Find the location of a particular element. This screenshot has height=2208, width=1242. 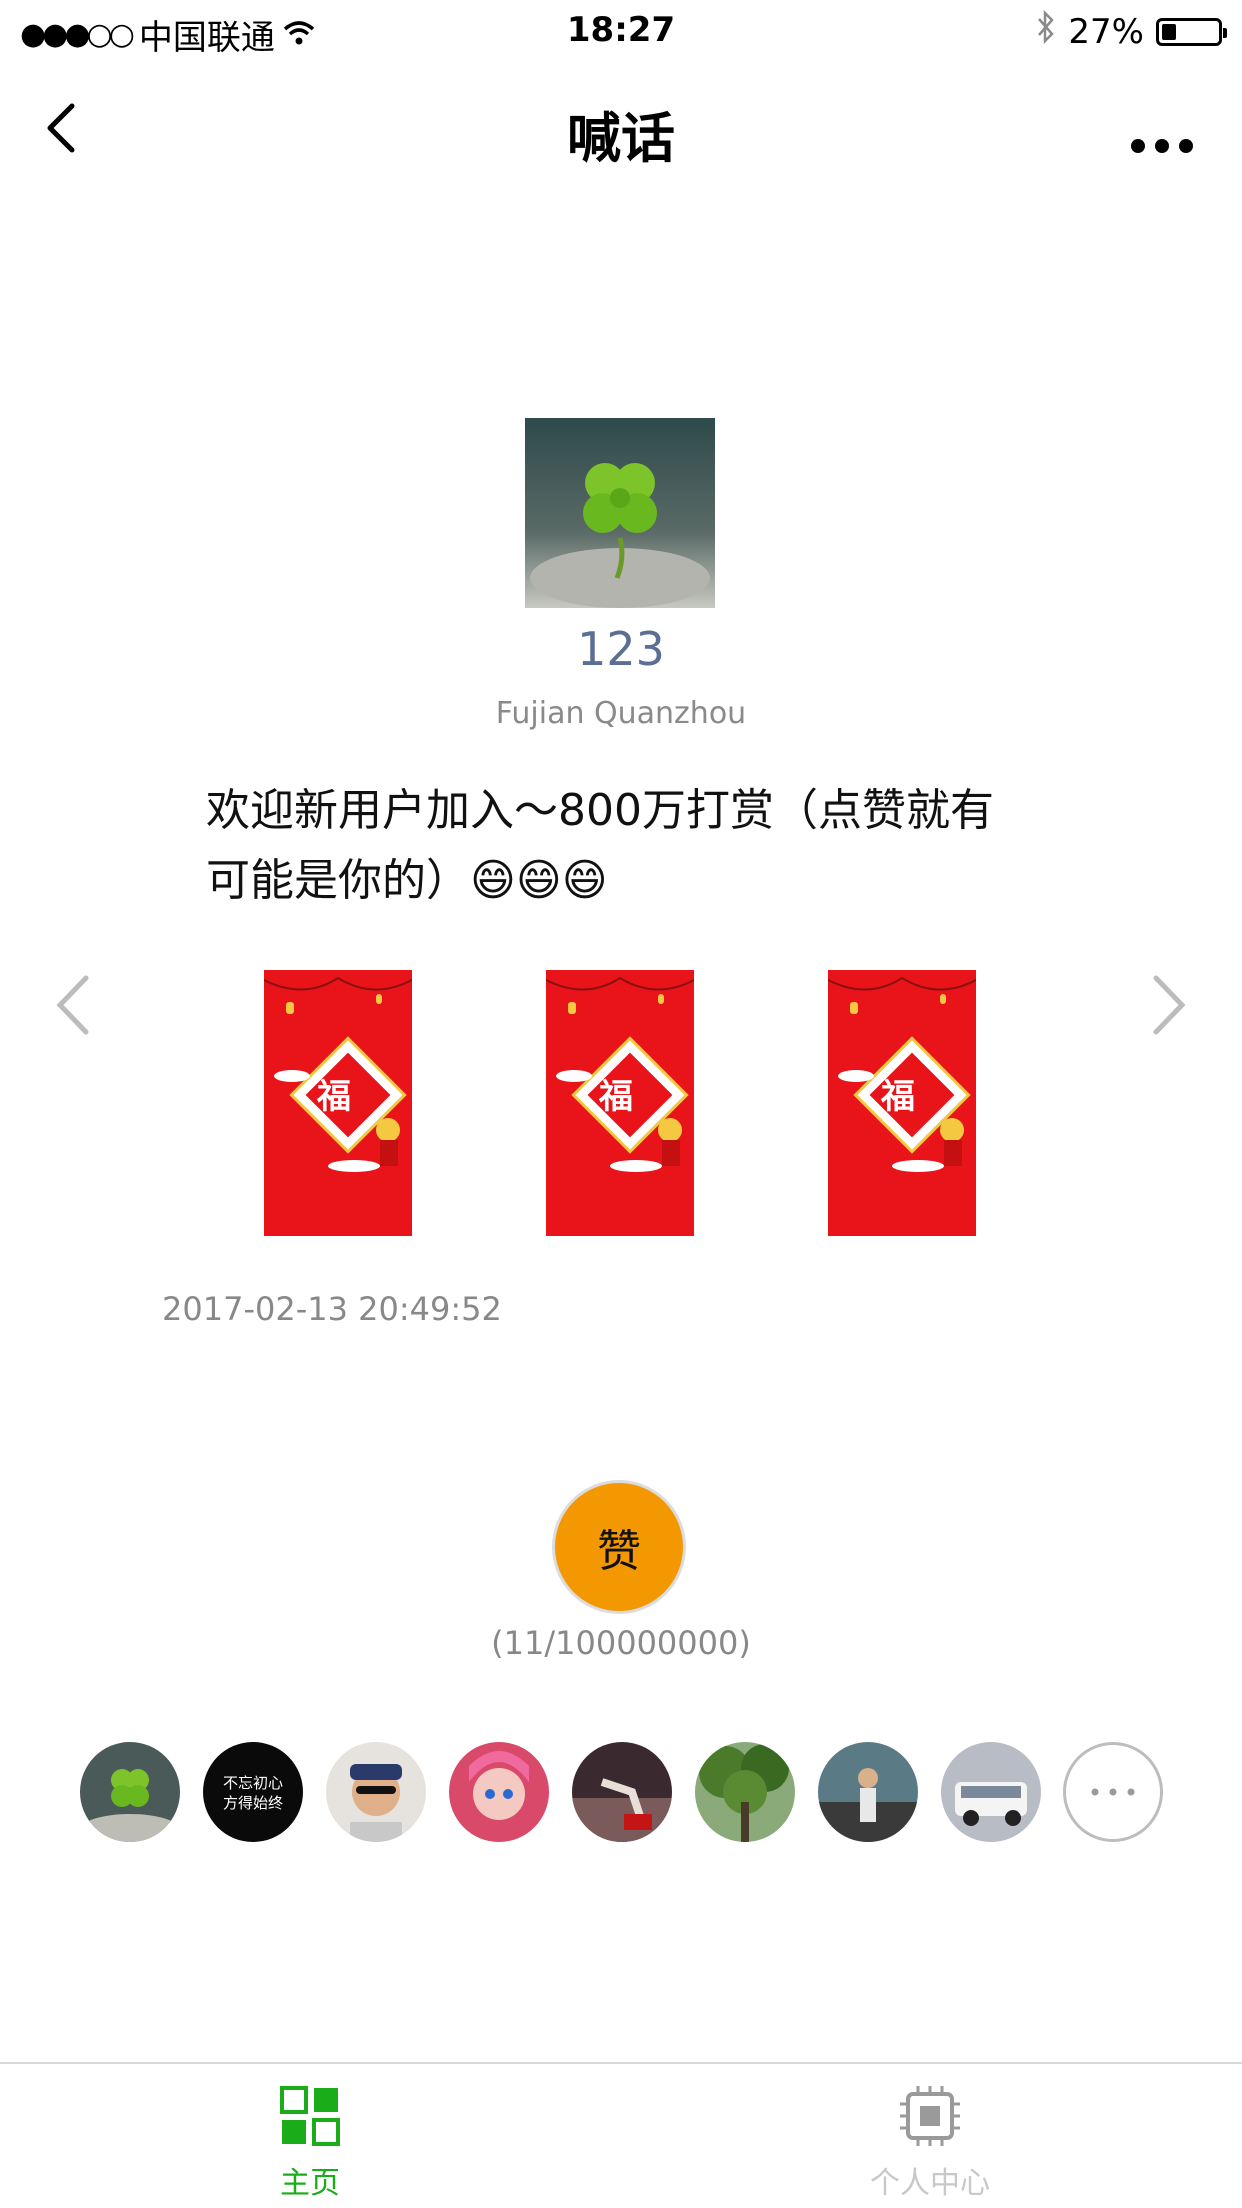

poster-avatar is located at coordinates (620, 513).